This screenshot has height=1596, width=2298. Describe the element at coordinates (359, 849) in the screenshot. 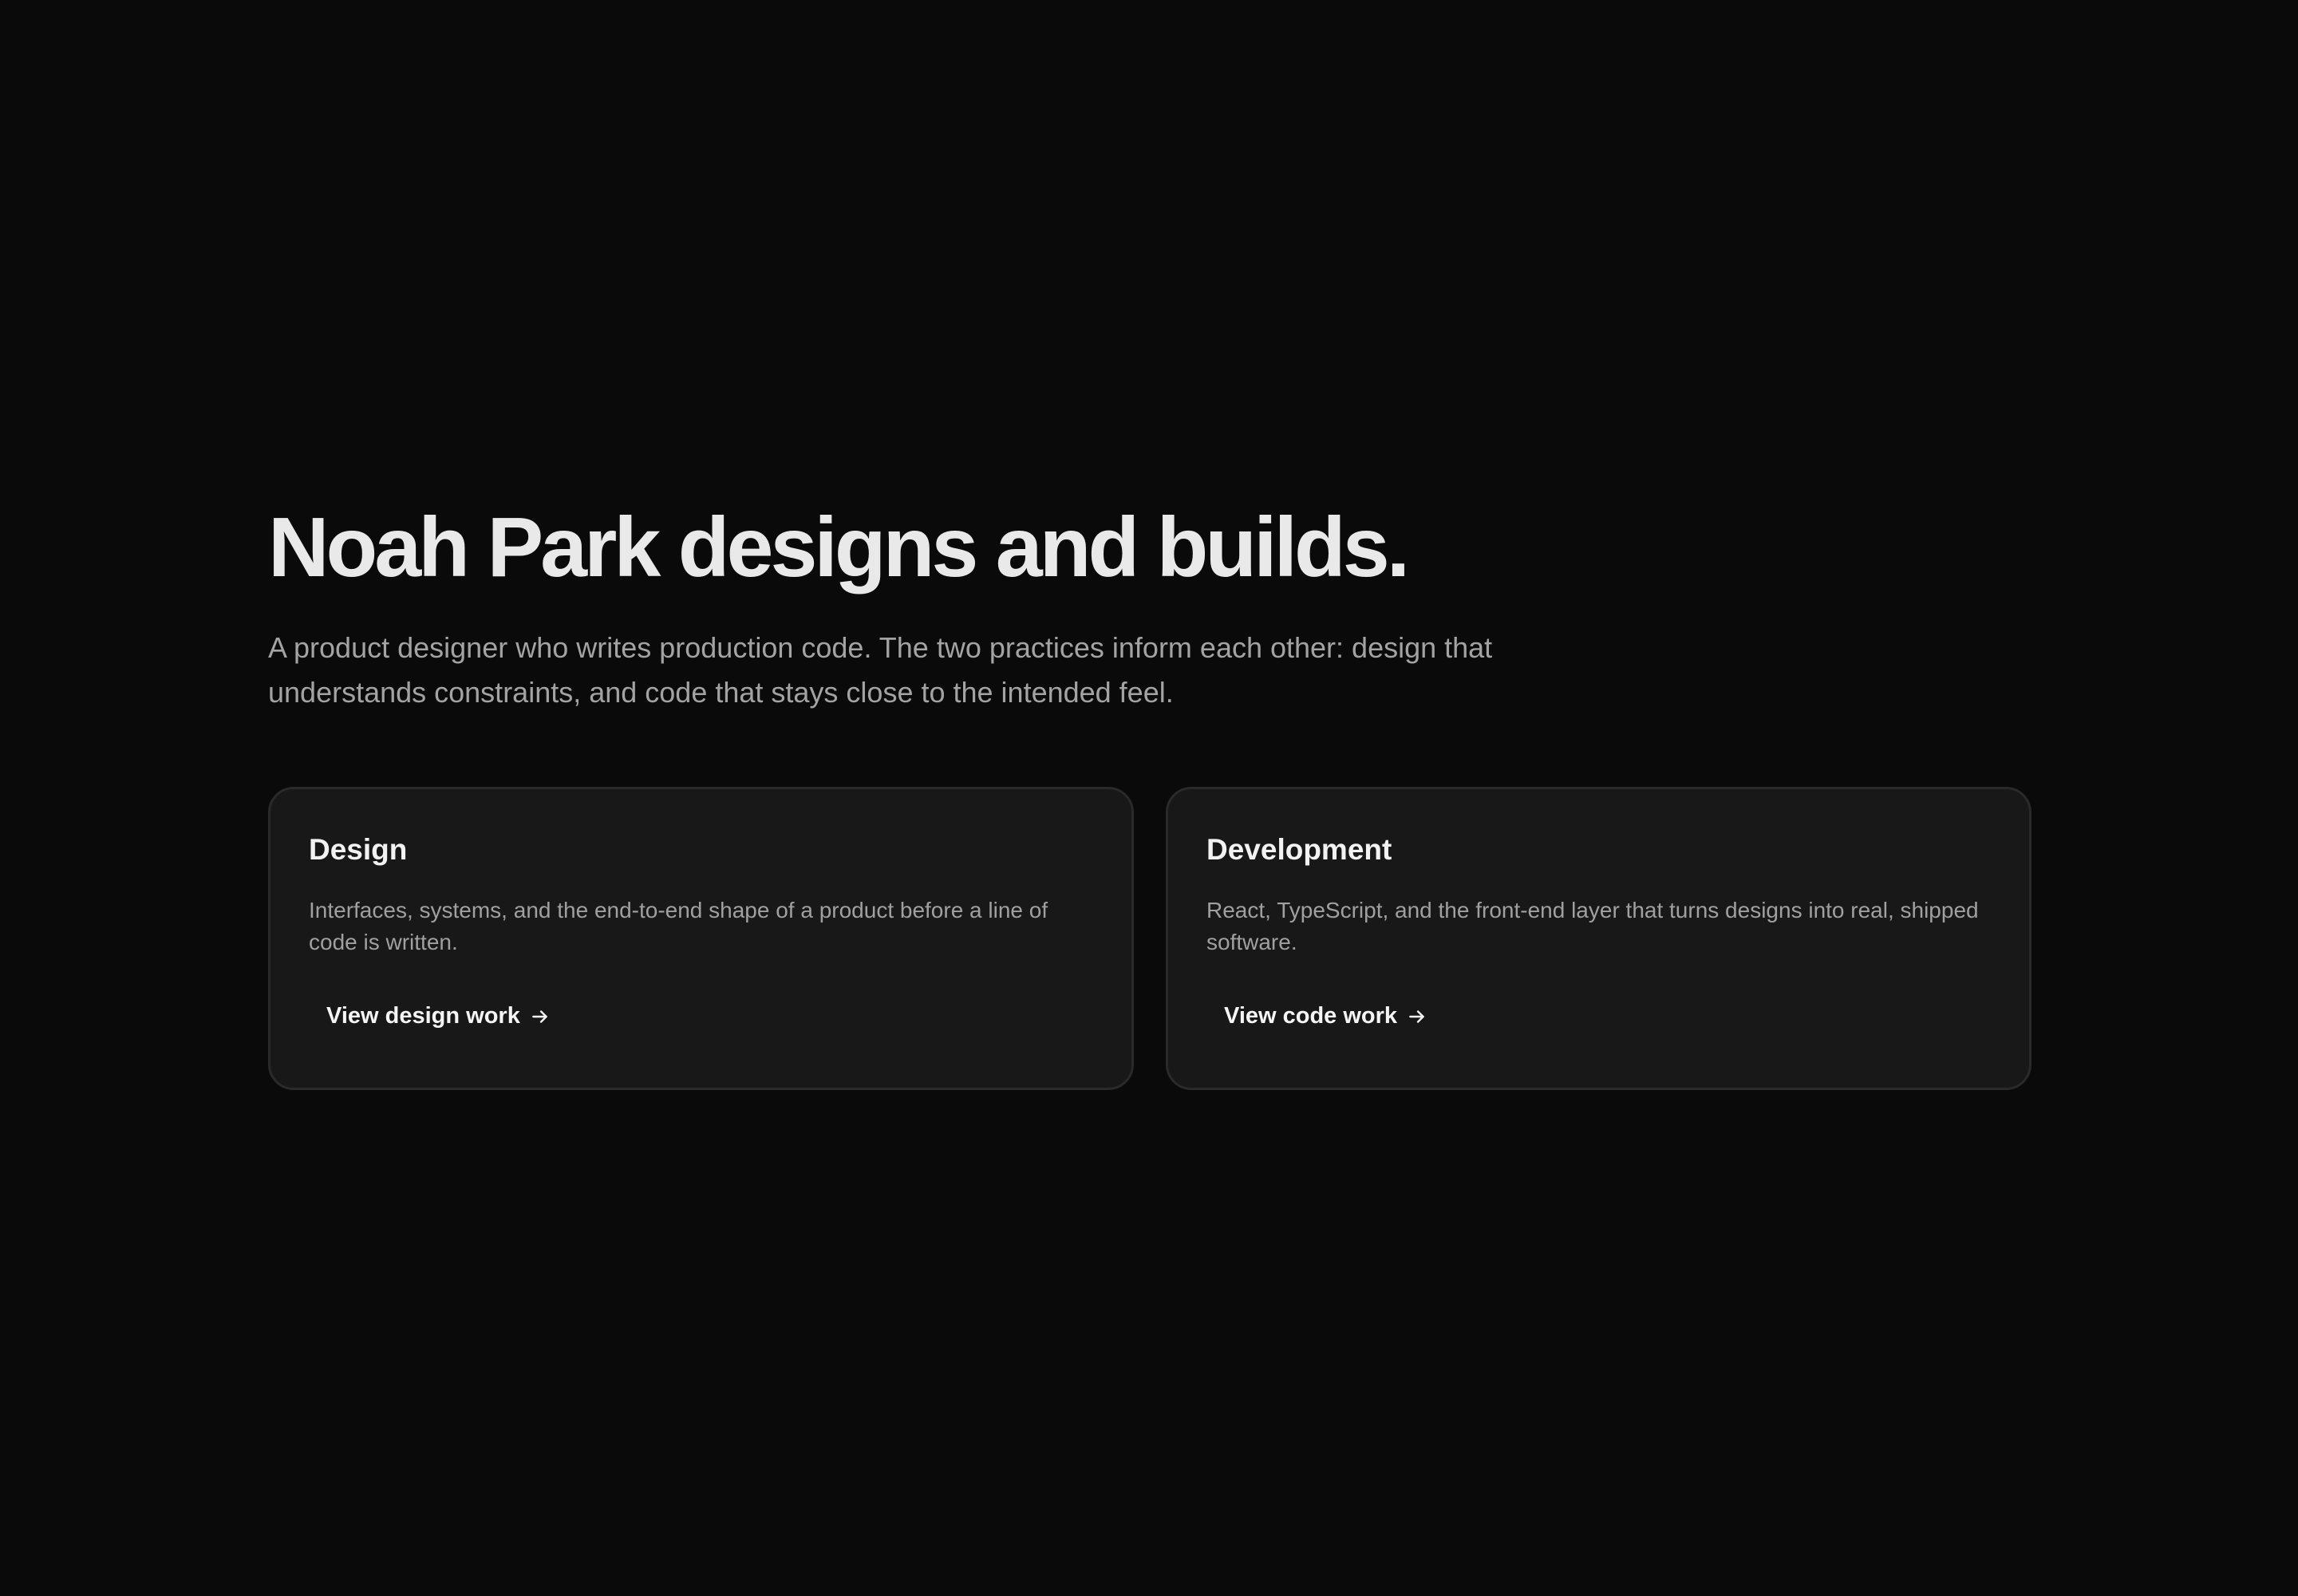

I see `design-card-title: Design` at that location.